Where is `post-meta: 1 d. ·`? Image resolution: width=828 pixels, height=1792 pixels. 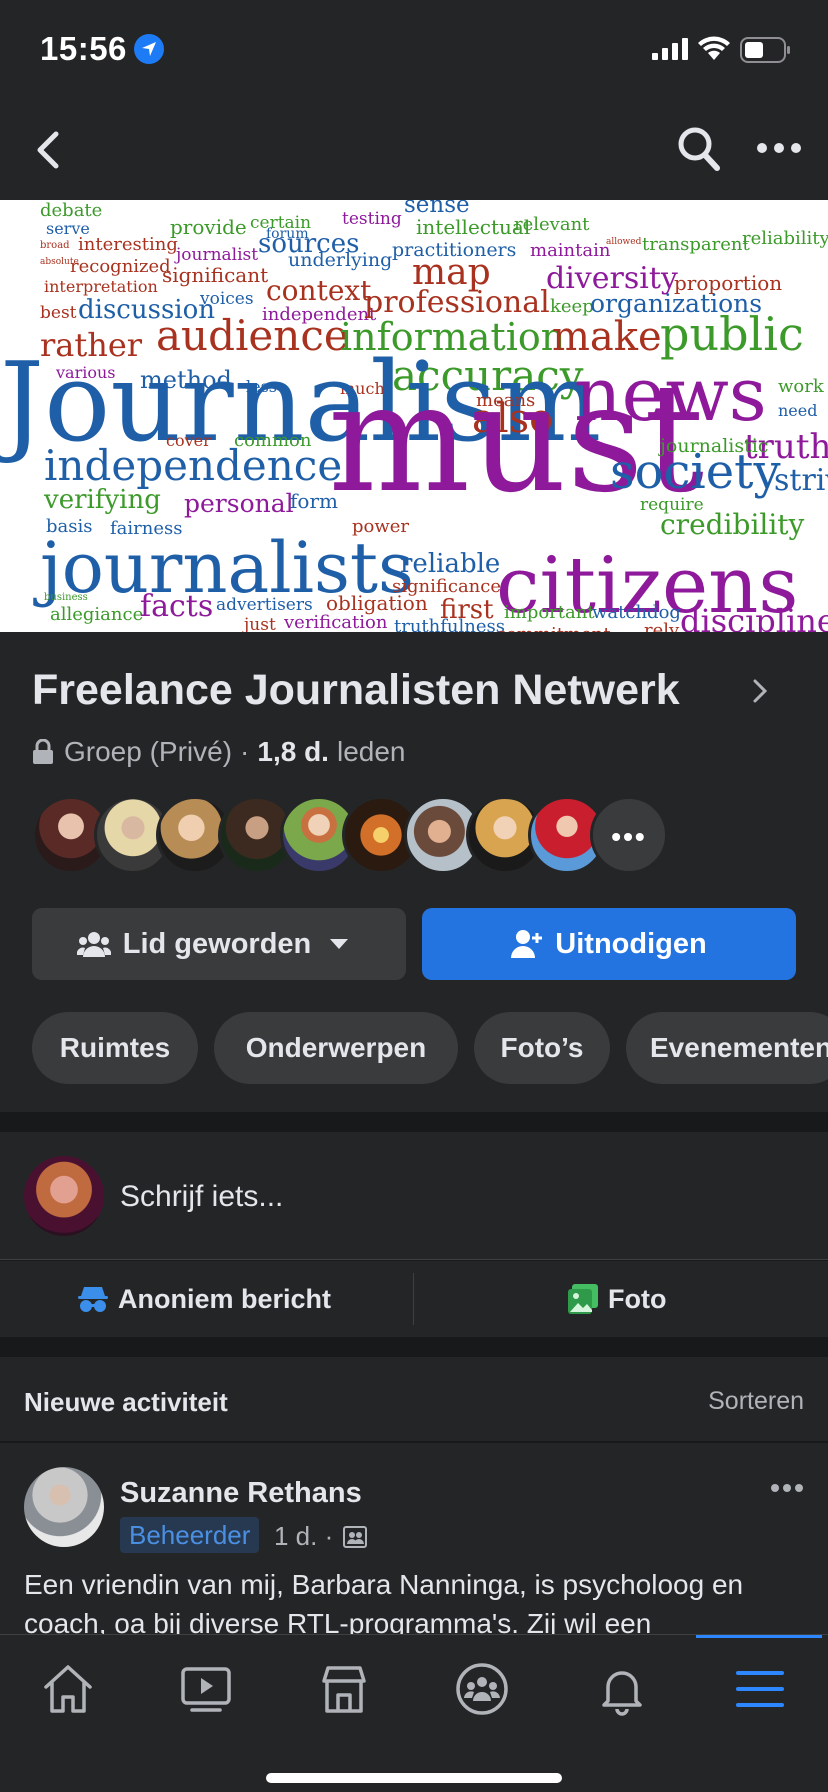 post-meta: 1 d. · is located at coordinates (321, 1536).